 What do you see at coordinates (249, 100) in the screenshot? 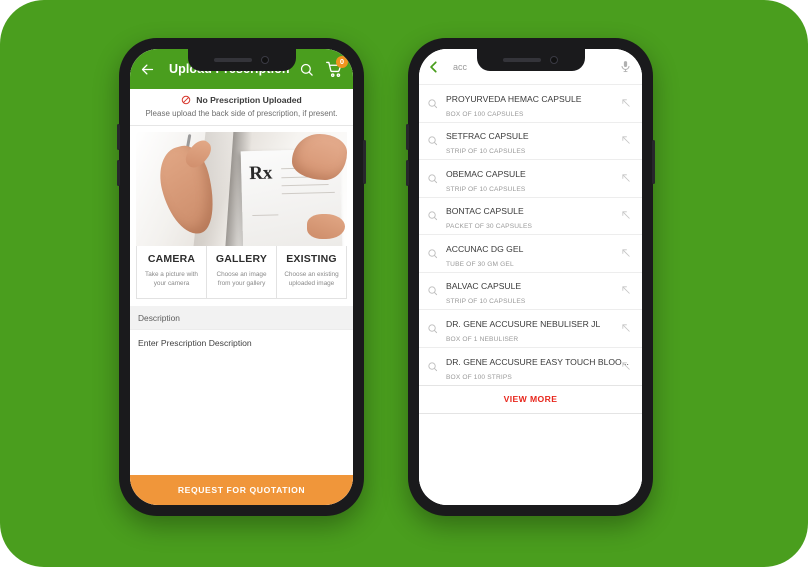
I see `notice-title: No Prescription Uploaded` at bounding box center [249, 100].